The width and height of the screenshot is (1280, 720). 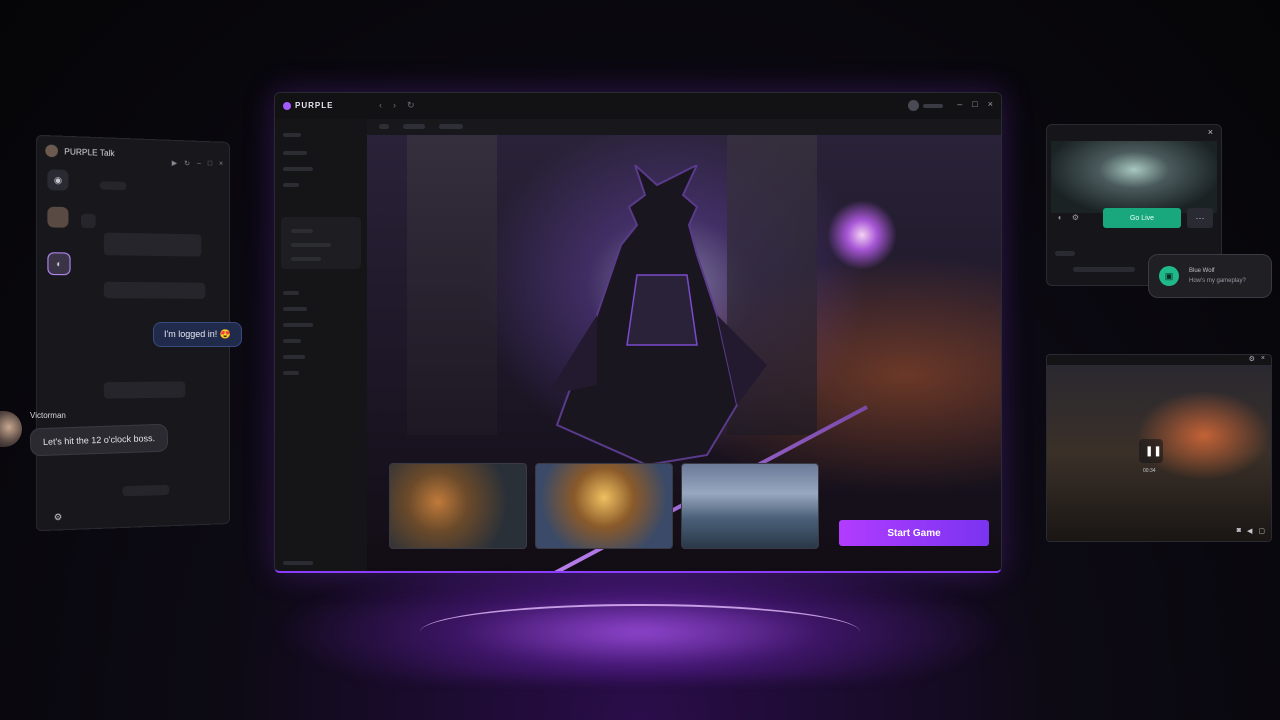 I want to click on video-tools: ◙ ◀ ▢, so click(x=1251, y=531).